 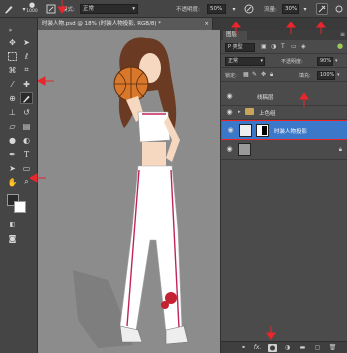 I want to click on flow-label: 流量:, so click(x=270, y=10).